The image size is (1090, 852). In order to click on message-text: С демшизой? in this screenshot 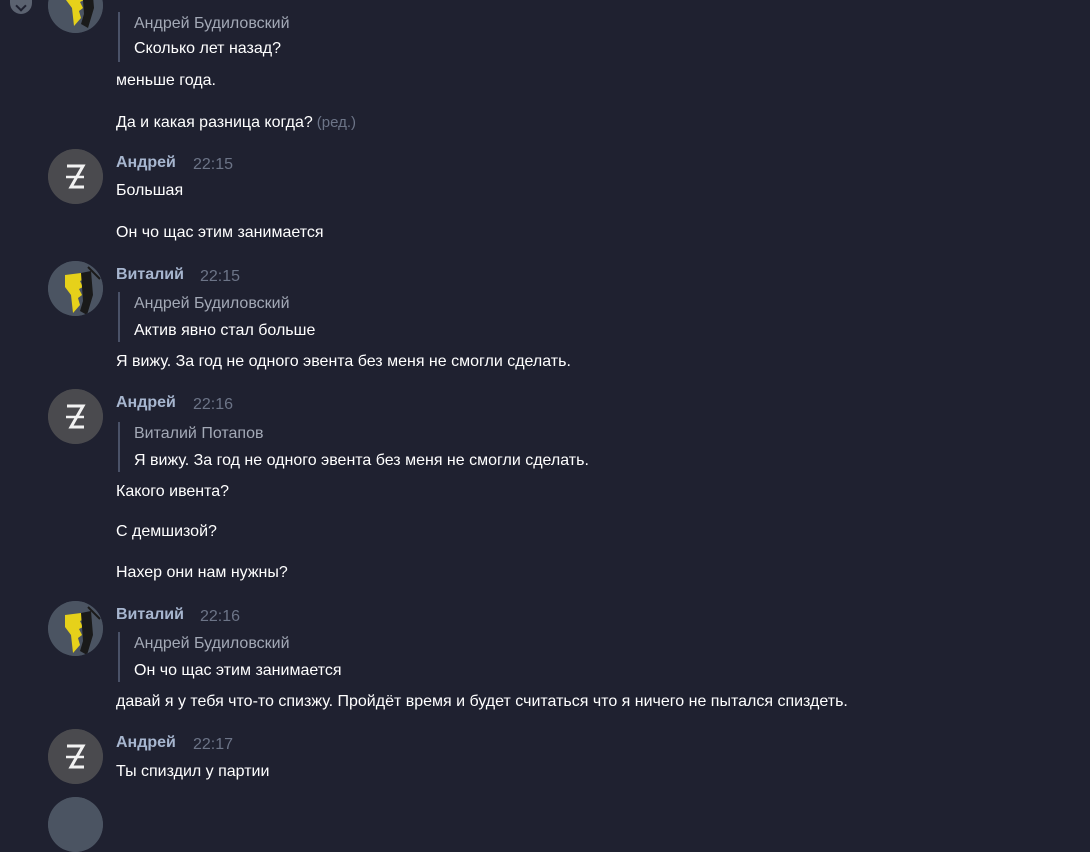, I will do `click(166, 531)`.